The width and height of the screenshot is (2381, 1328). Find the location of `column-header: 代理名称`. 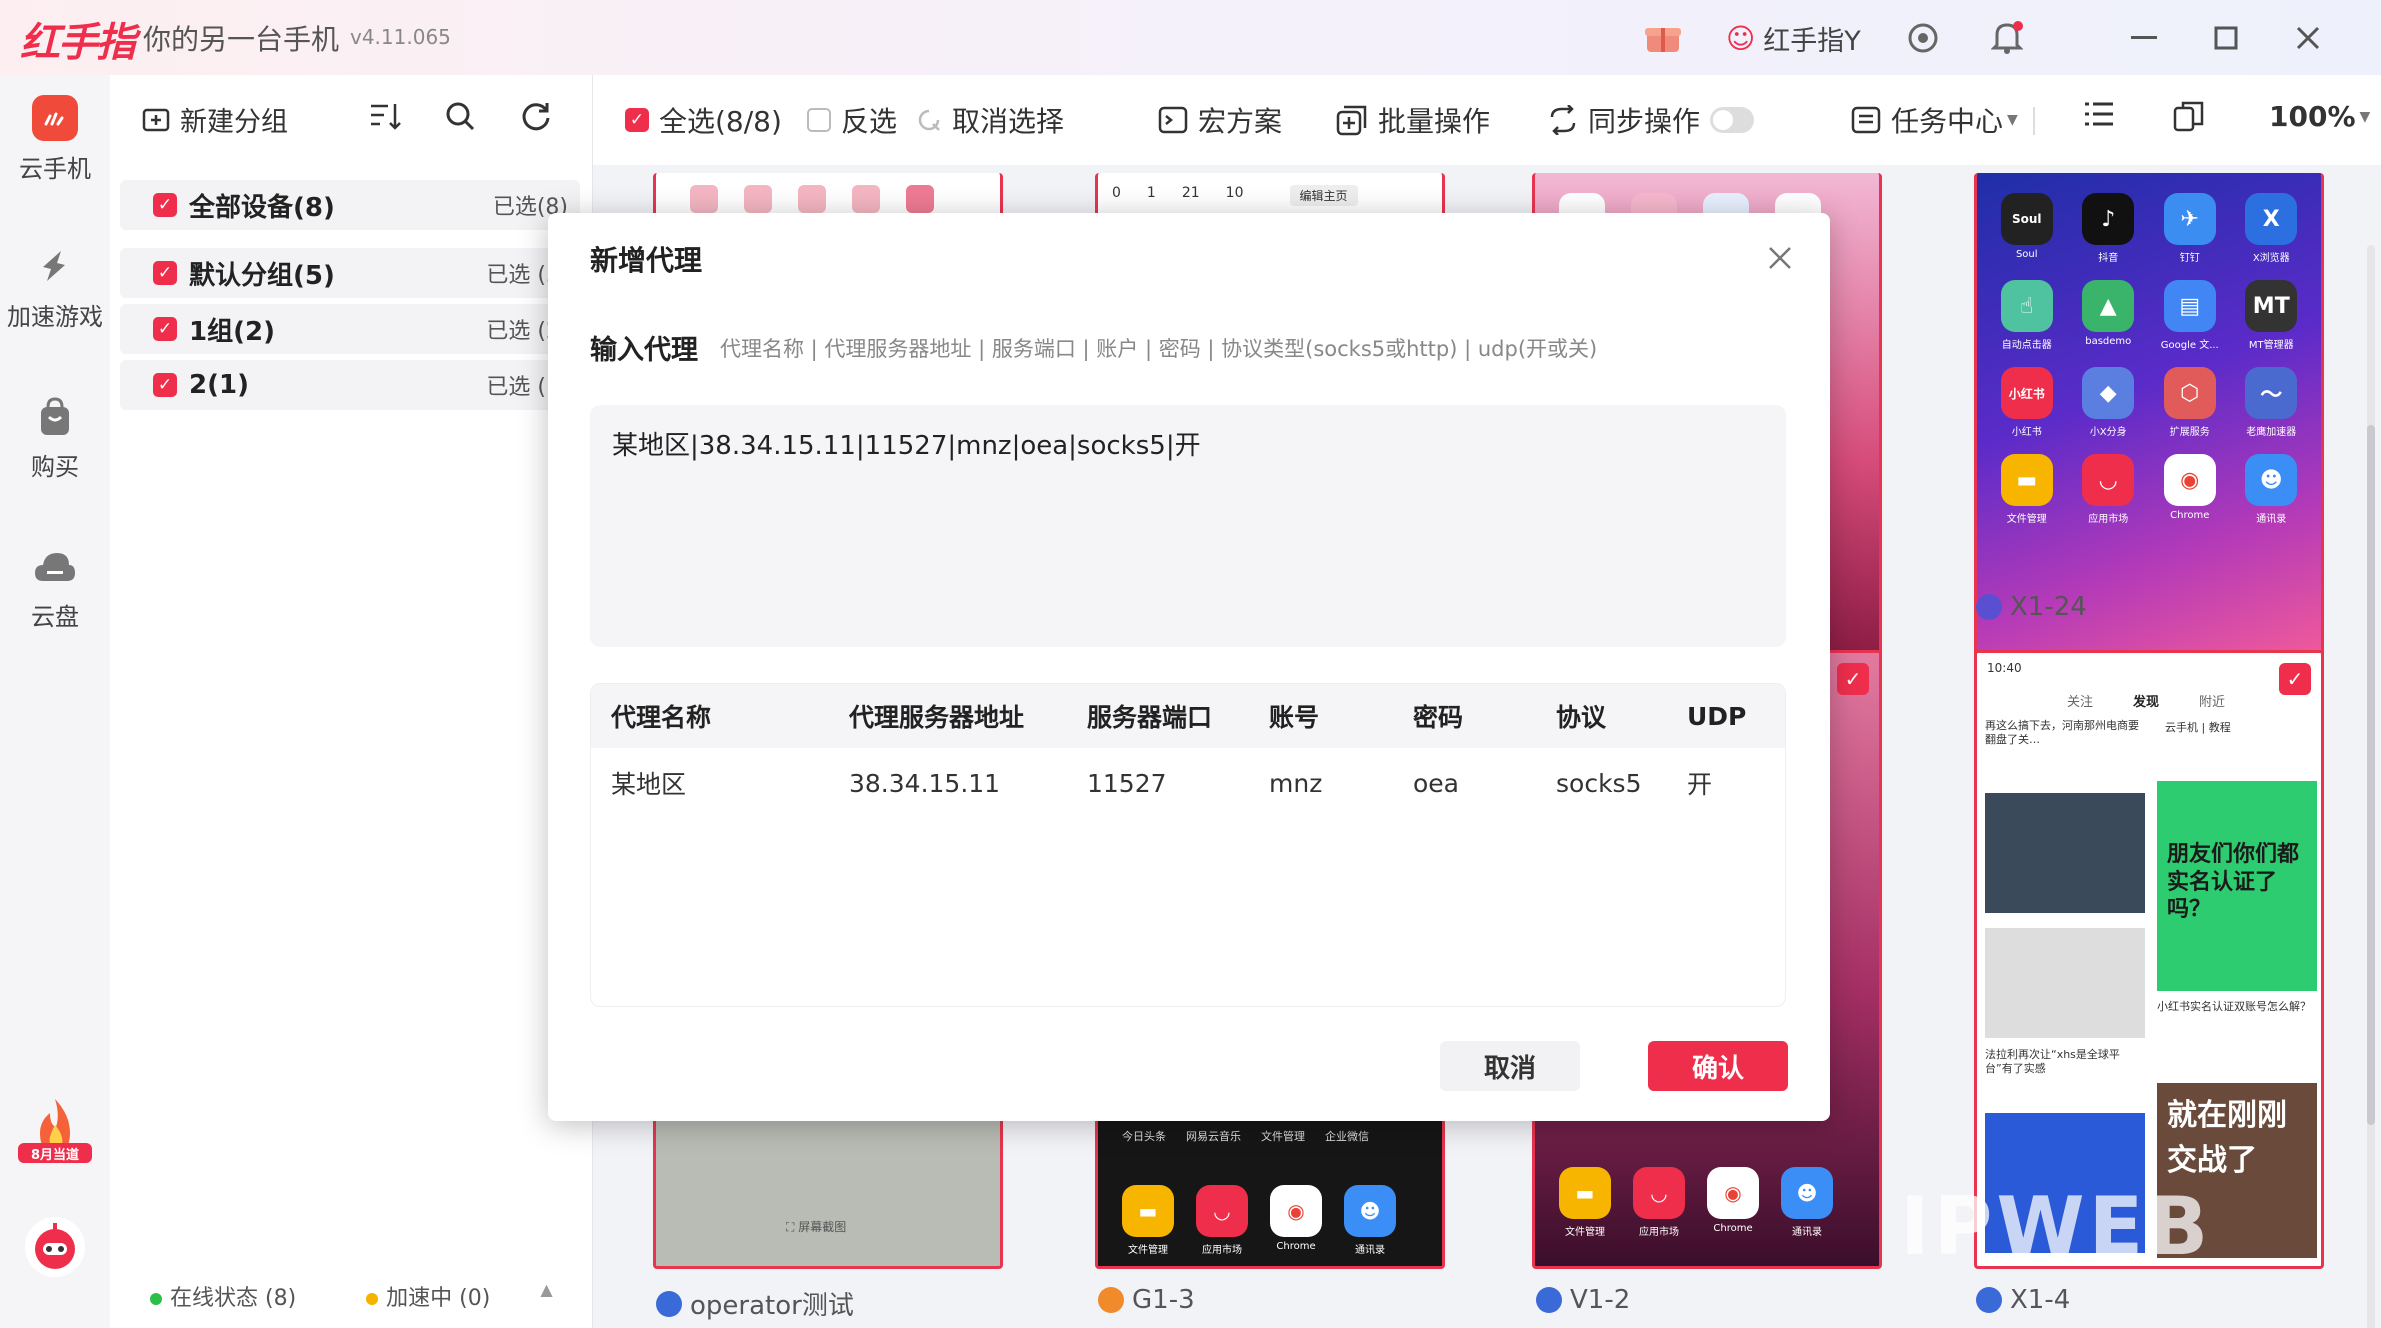

column-header: 代理名称 is located at coordinates (661, 717).